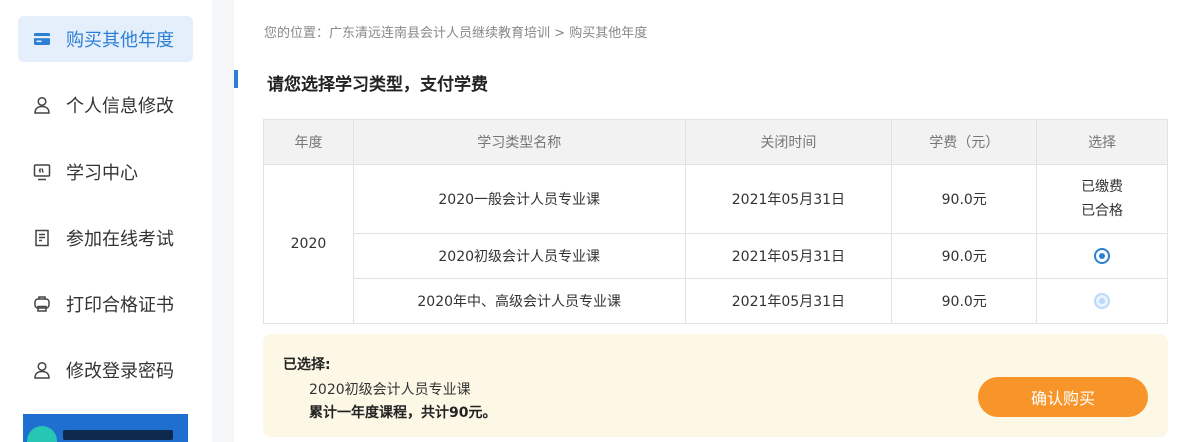  Describe the element at coordinates (1102, 142) in the screenshot. I see `header-select: 选择` at that location.